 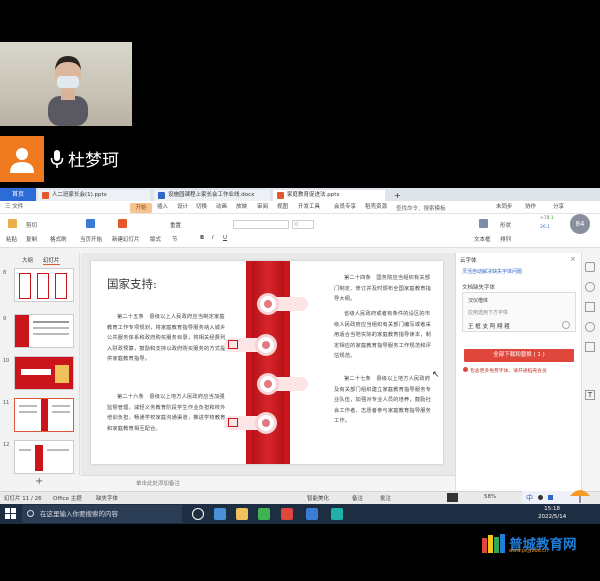 I want to click on wps-icon, so click(x=287, y=514).